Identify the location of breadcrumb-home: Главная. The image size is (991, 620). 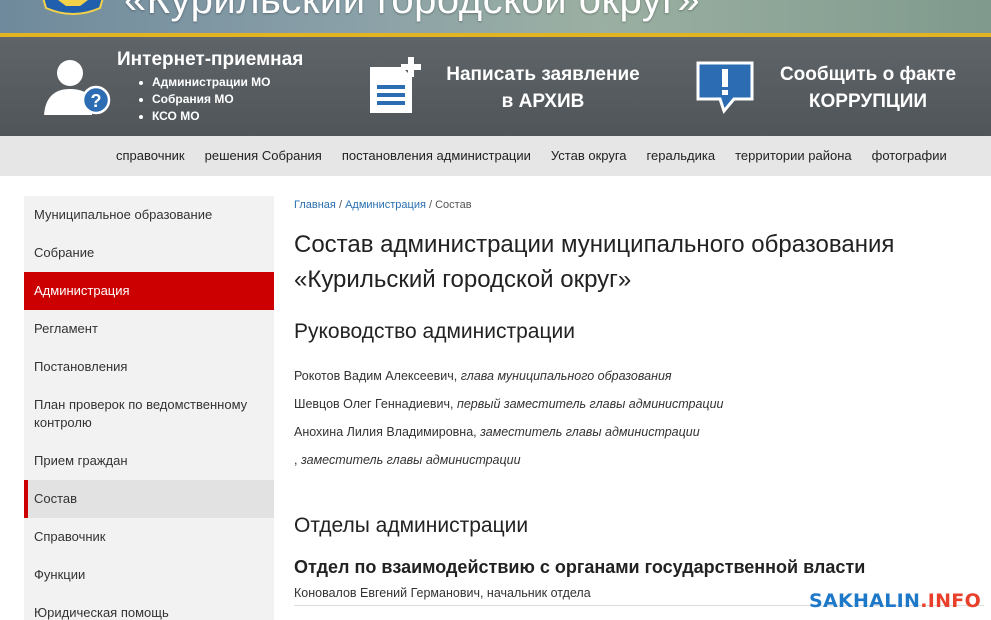
(315, 205).